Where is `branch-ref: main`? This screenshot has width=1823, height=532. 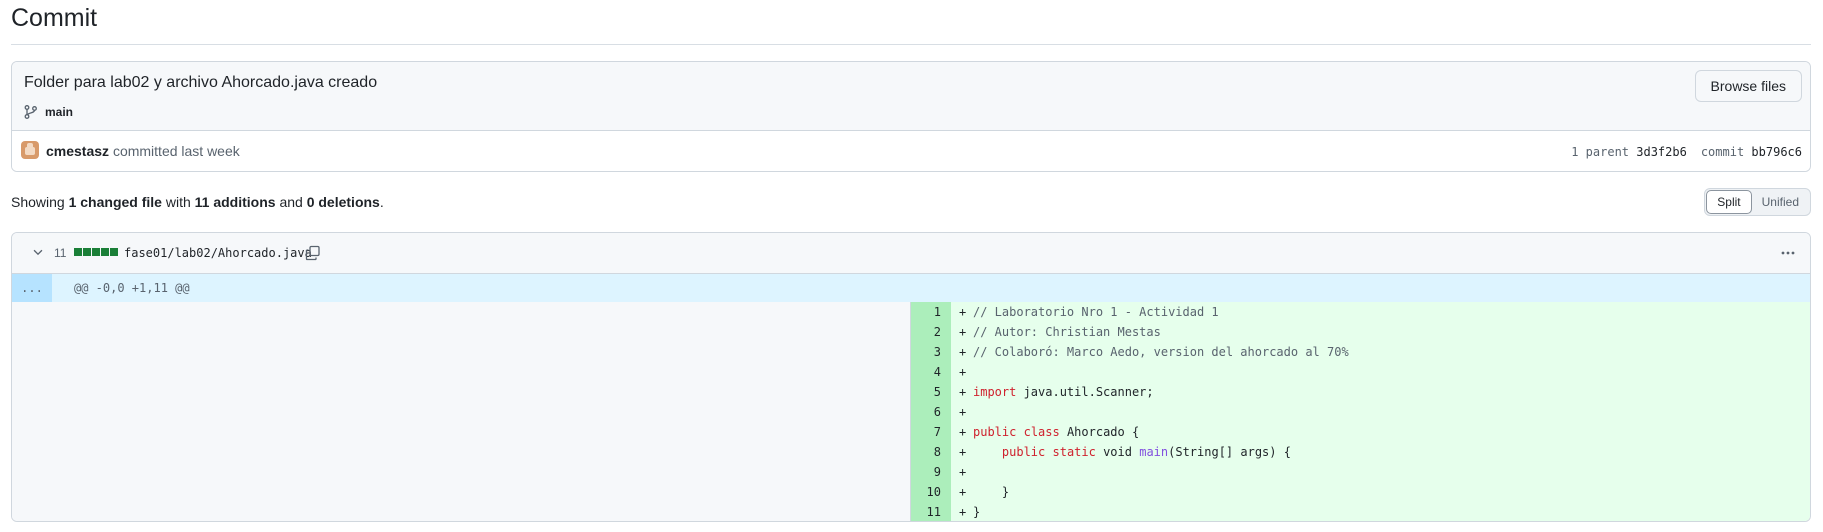 branch-ref: main is located at coordinates (48, 112).